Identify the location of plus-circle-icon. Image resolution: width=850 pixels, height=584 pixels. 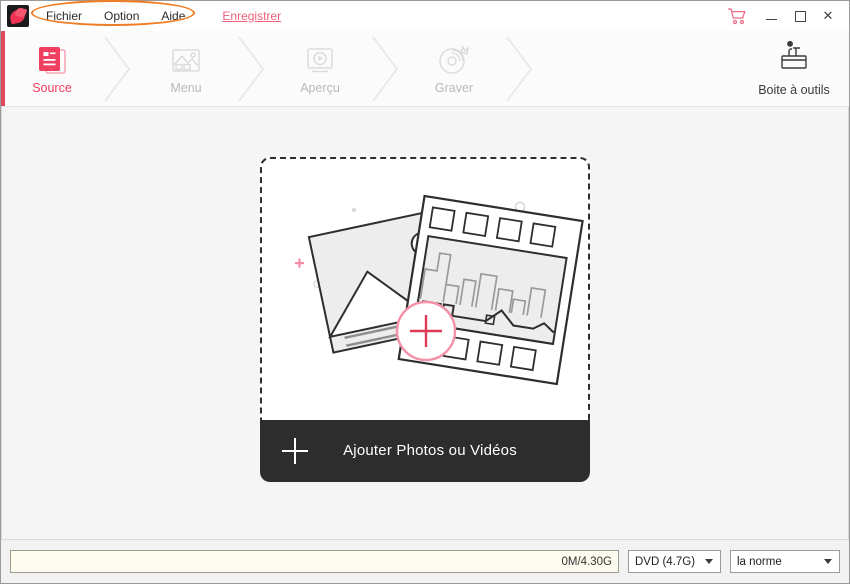
(426, 330).